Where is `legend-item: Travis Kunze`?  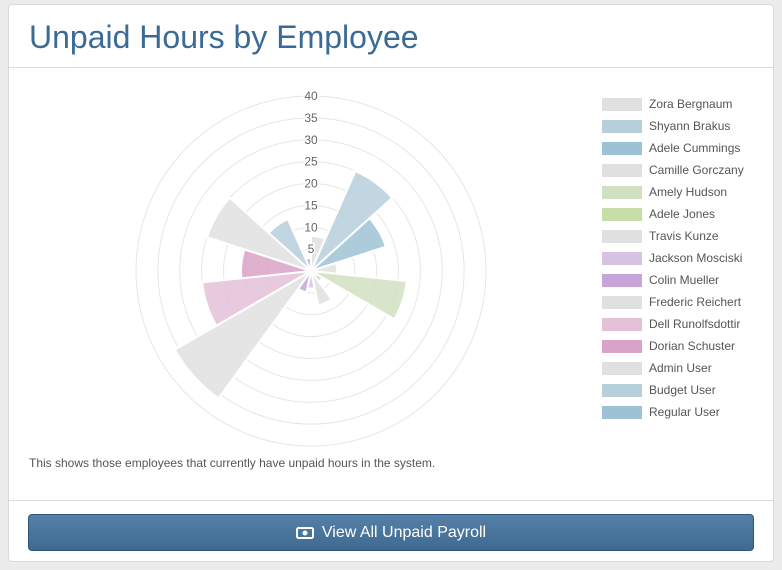 legend-item: Travis Kunze is located at coordinates (673, 236).